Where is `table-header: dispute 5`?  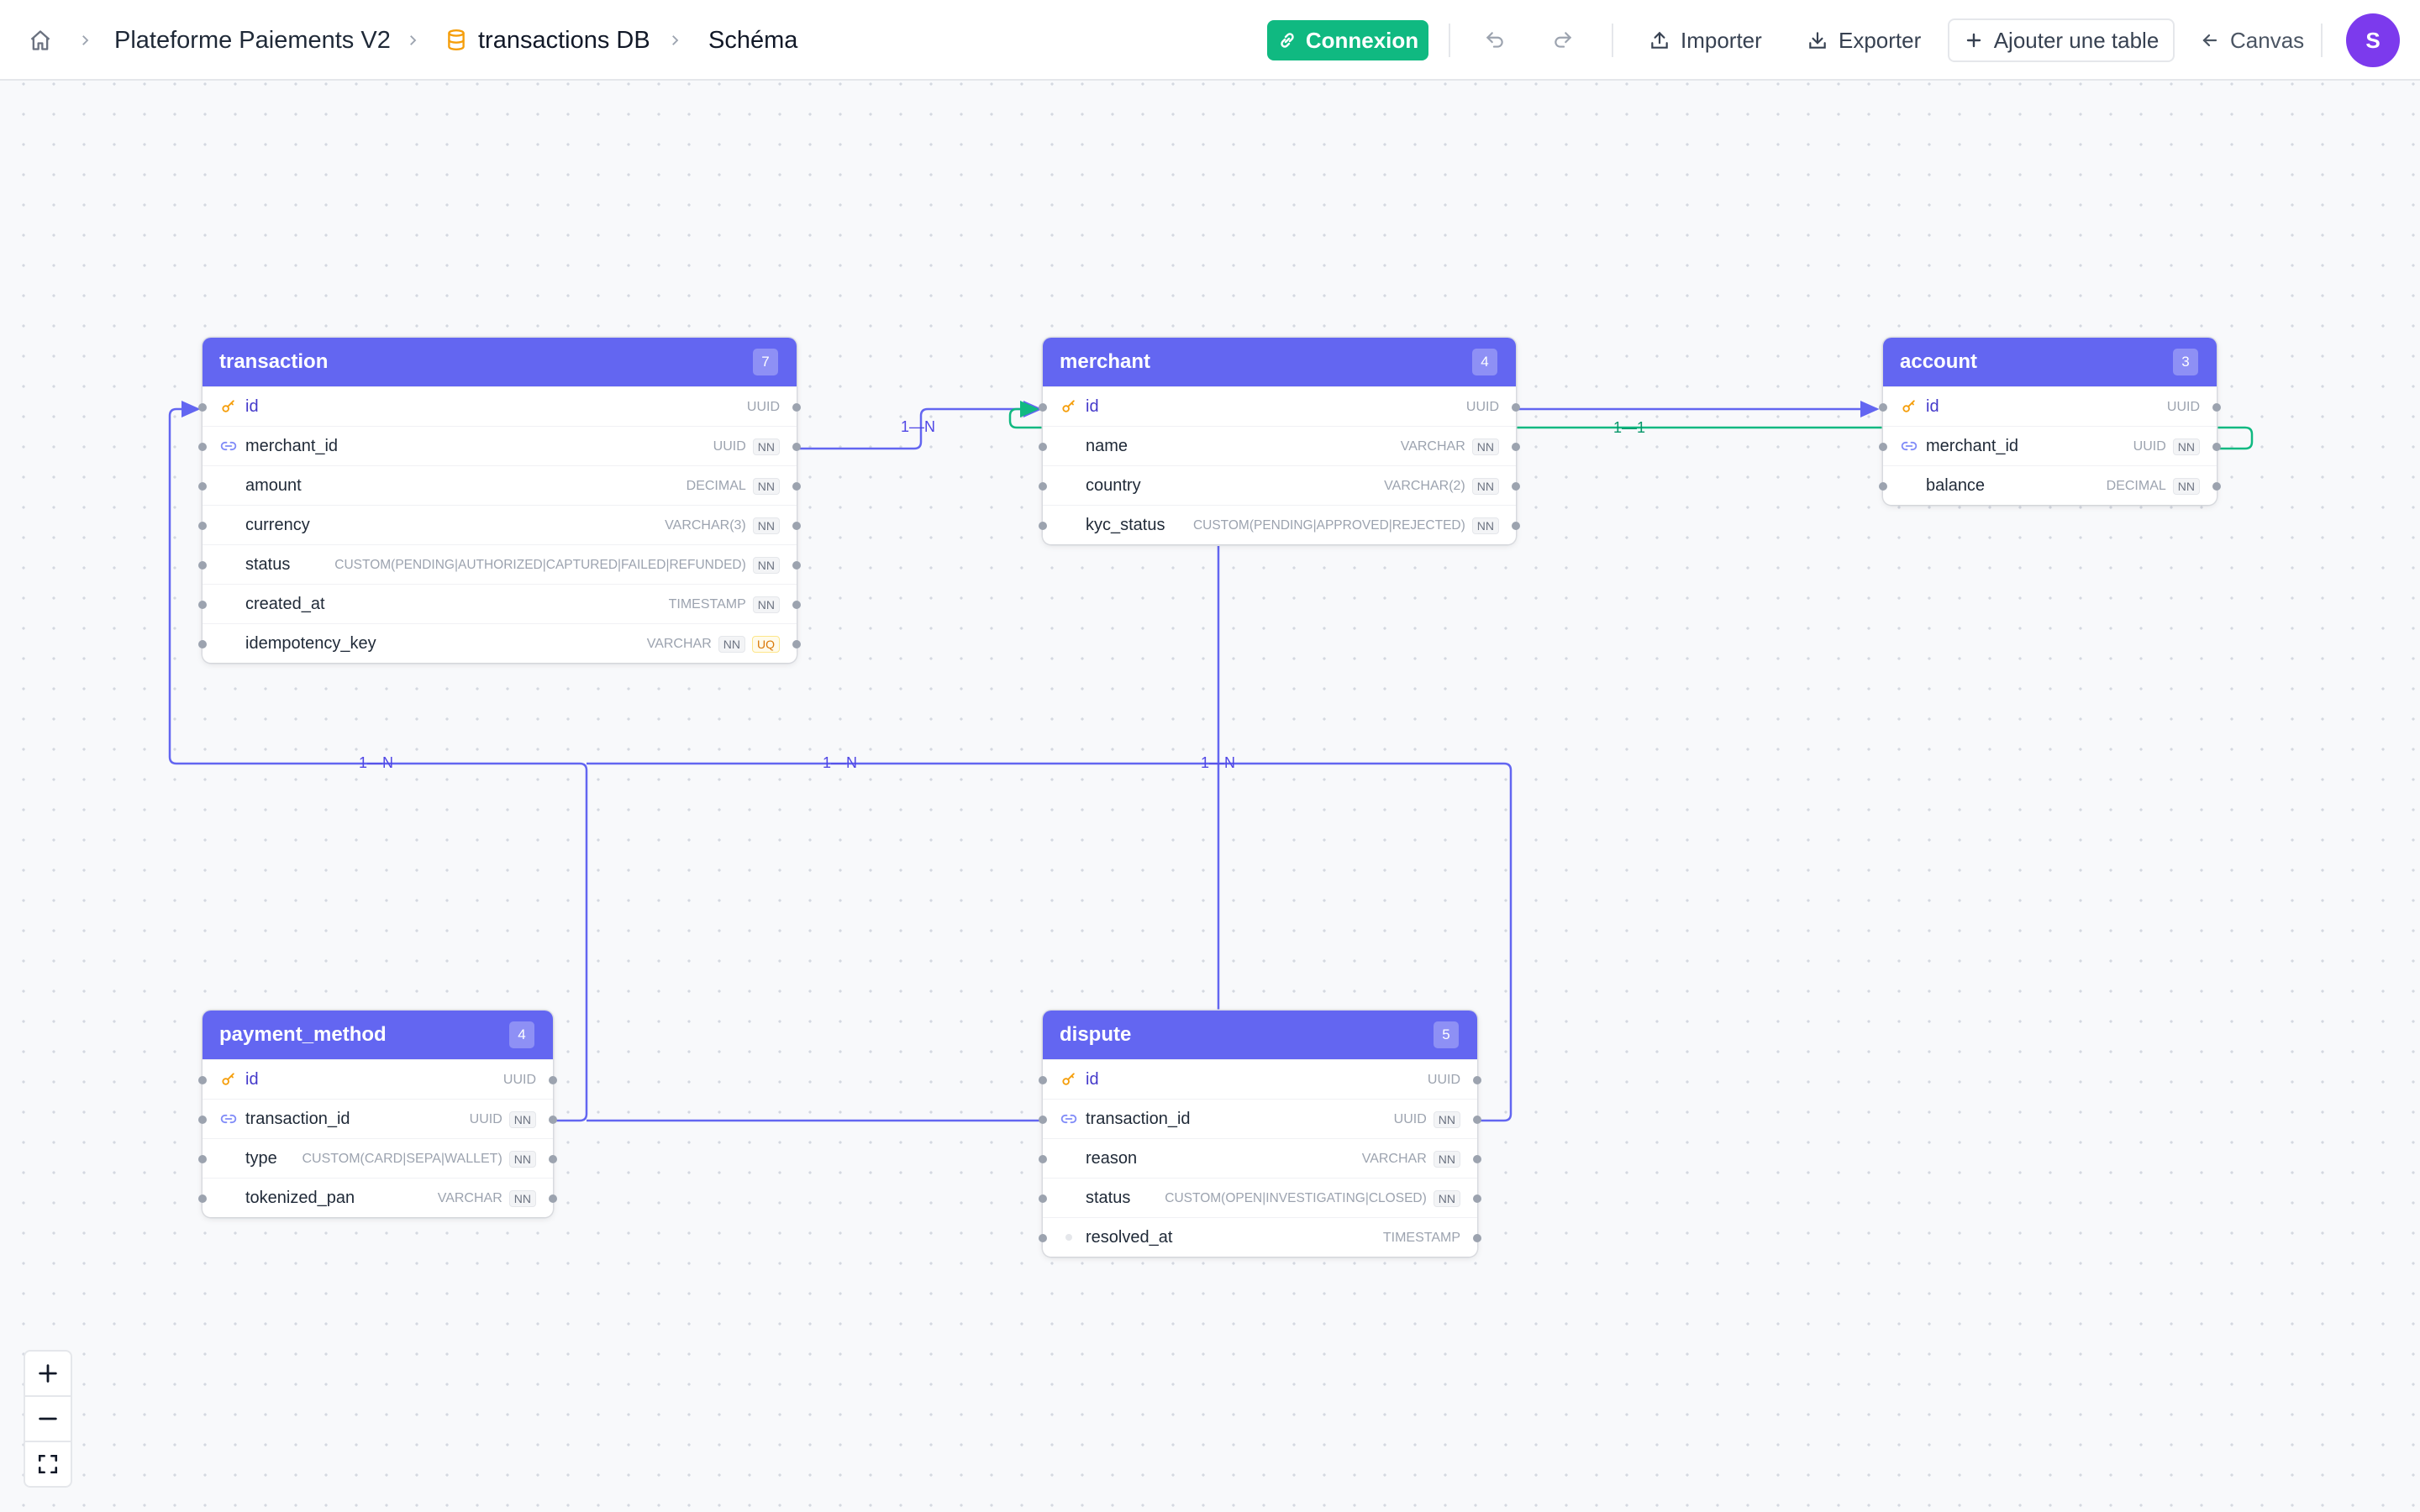 table-header: dispute 5 is located at coordinates (1260, 1035).